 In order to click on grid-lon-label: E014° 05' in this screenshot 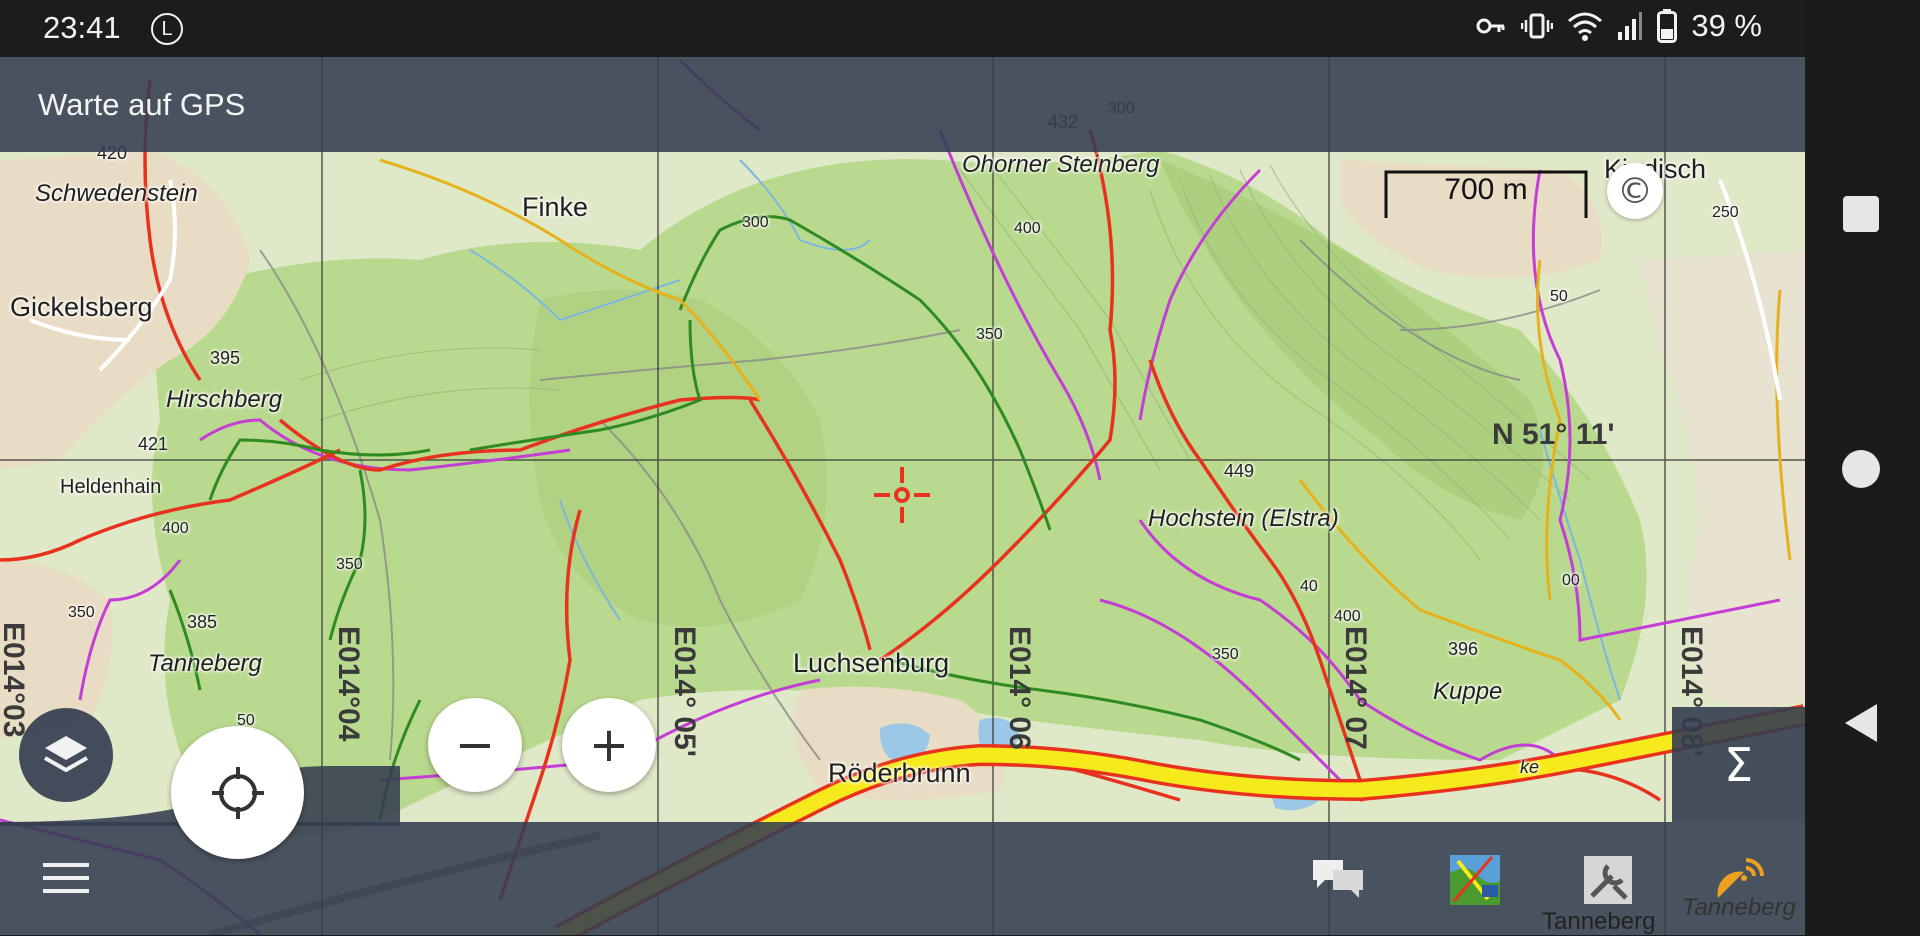, I will do `click(684, 691)`.